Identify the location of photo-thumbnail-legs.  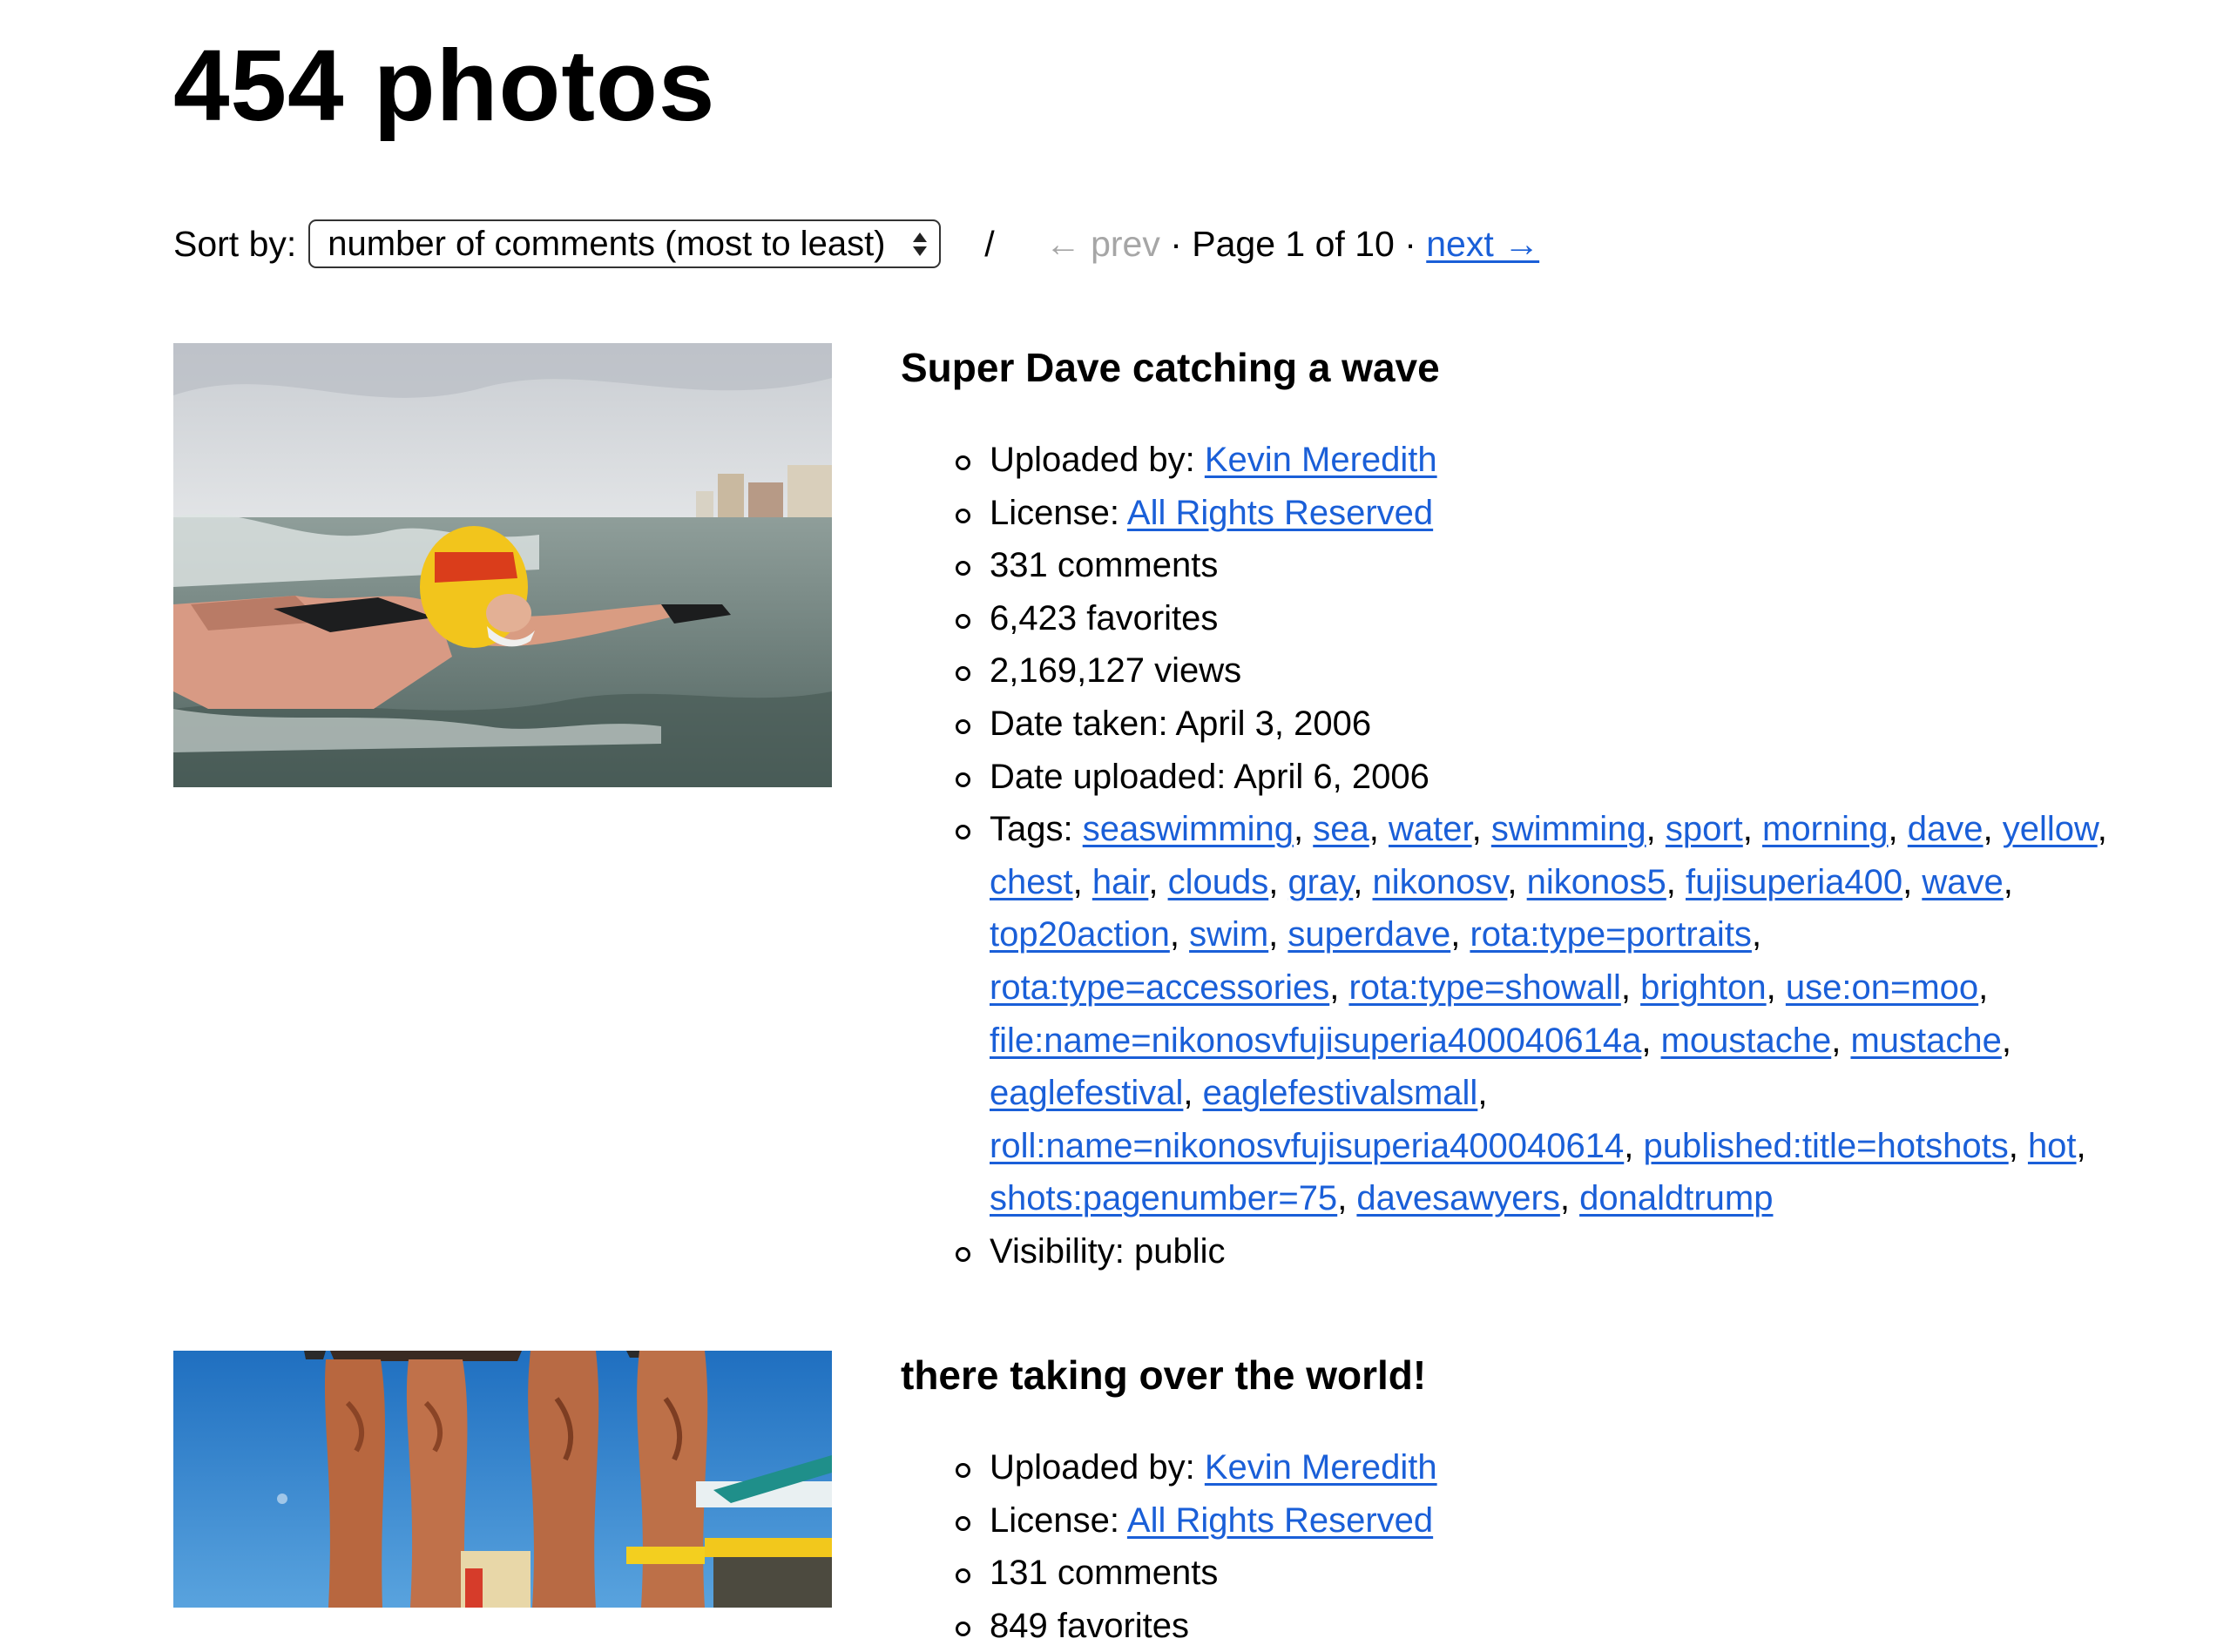
(503, 1479).